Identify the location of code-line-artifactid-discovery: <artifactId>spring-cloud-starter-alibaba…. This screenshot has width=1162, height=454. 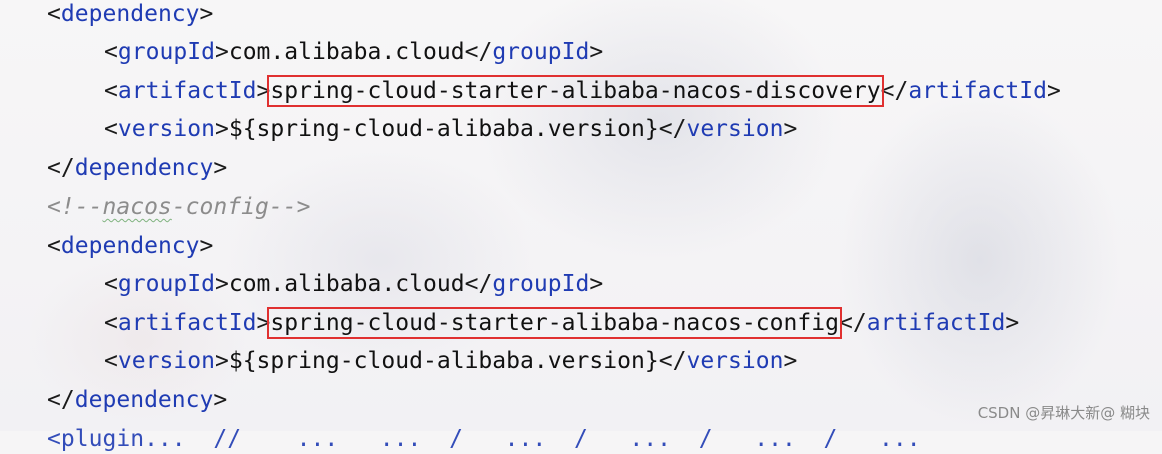
(582, 91).